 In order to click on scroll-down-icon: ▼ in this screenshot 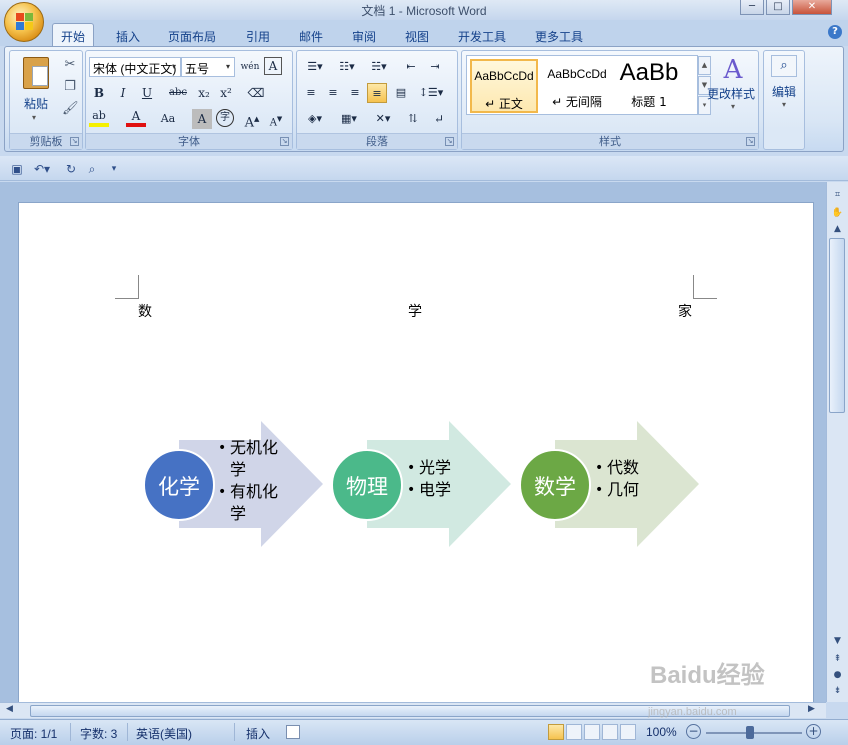, I will do `click(837, 641)`.